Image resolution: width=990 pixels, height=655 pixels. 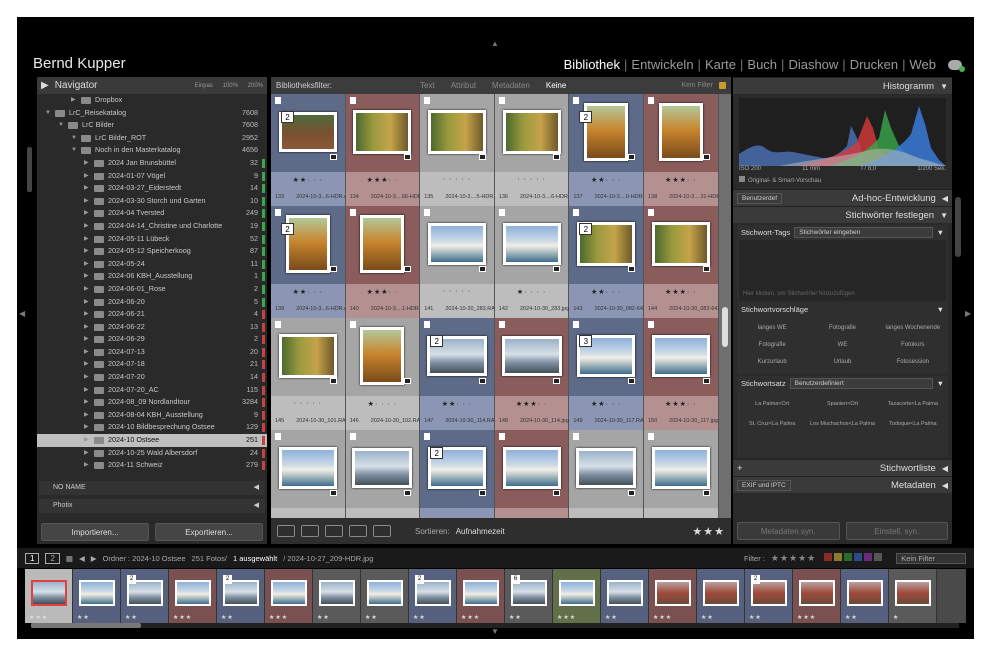 What do you see at coordinates (152, 465) in the screenshot?
I see `folder-row: ▶ 2024-11 Schweiz 279` at bounding box center [152, 465].